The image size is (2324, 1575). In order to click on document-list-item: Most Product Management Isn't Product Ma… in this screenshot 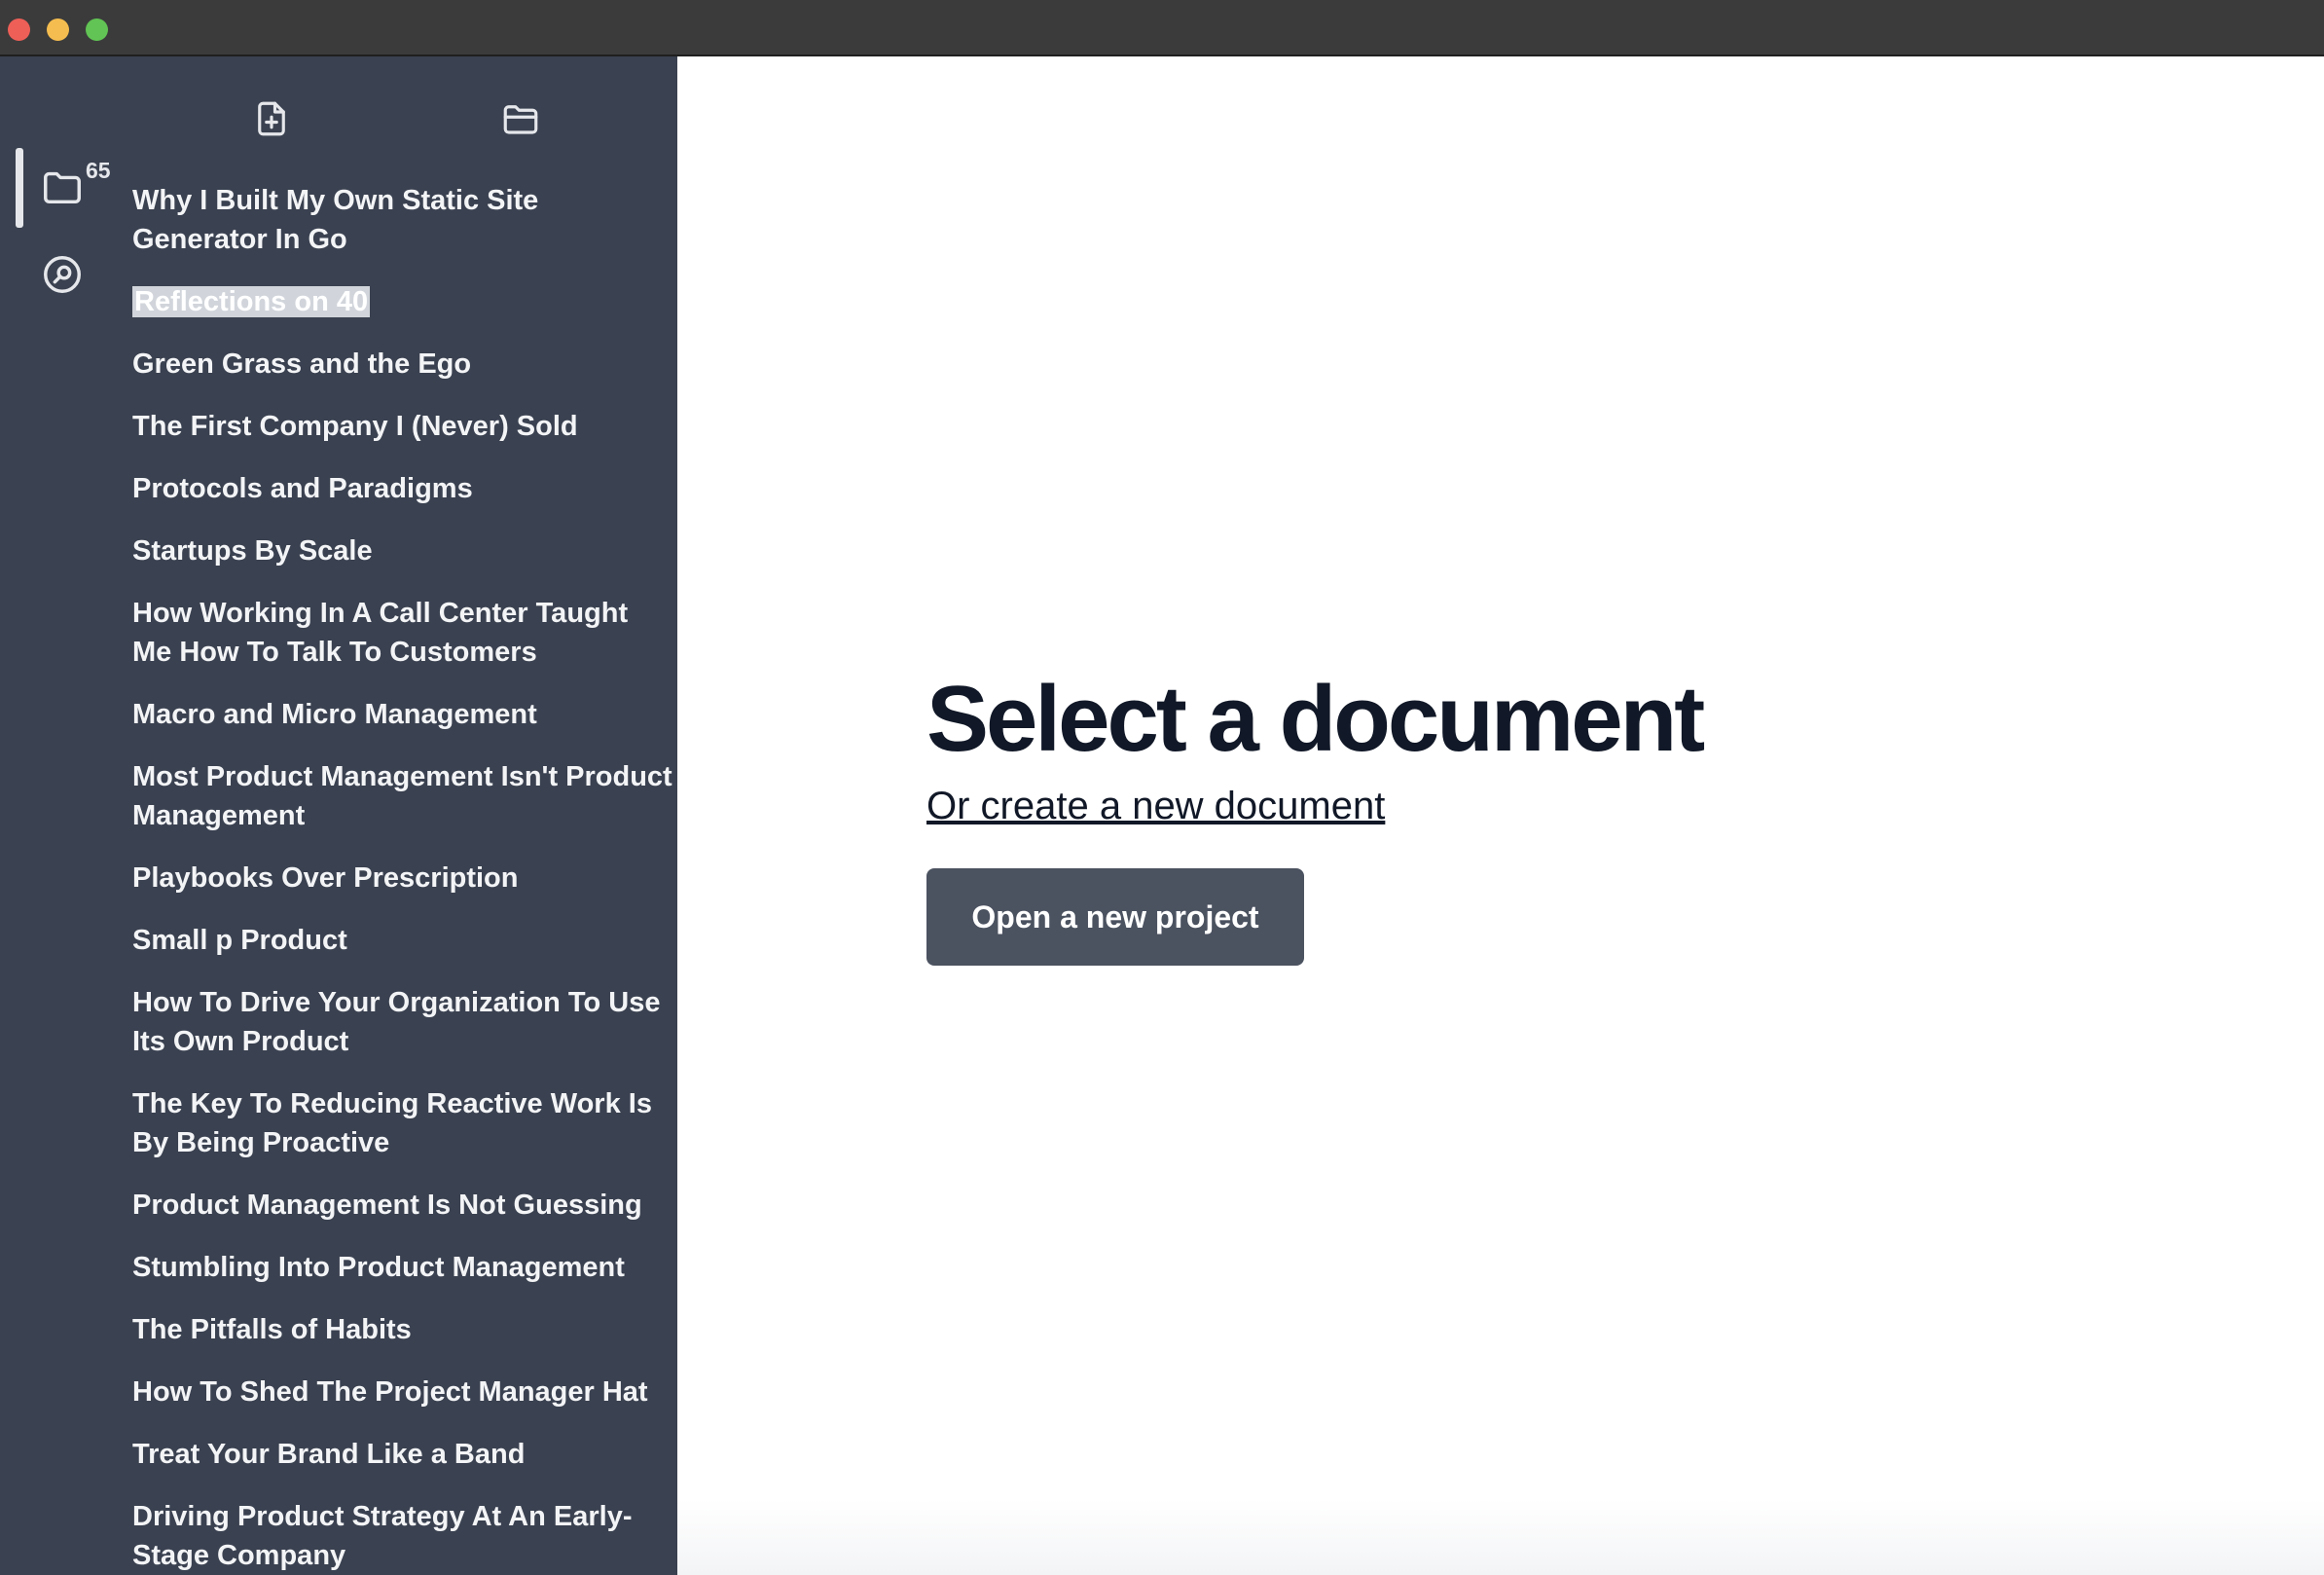, I will do `click(402, 796)`.